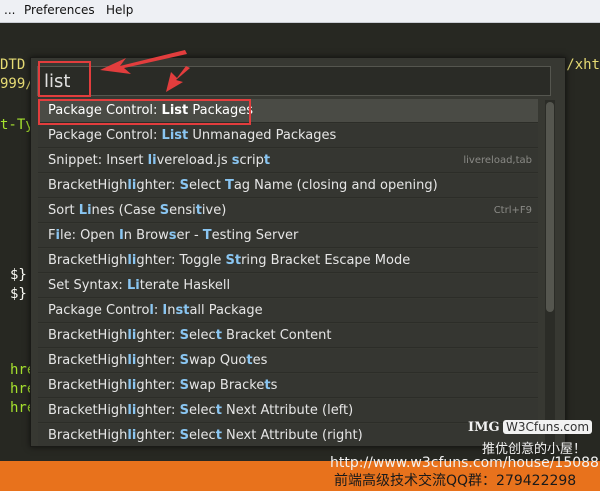 This screenshot has height=491, width=600. What do you see at coordinates (484, 427) in the screenshot?
I see `watermark-img-label: IMG` at bounding box center [484, 427].